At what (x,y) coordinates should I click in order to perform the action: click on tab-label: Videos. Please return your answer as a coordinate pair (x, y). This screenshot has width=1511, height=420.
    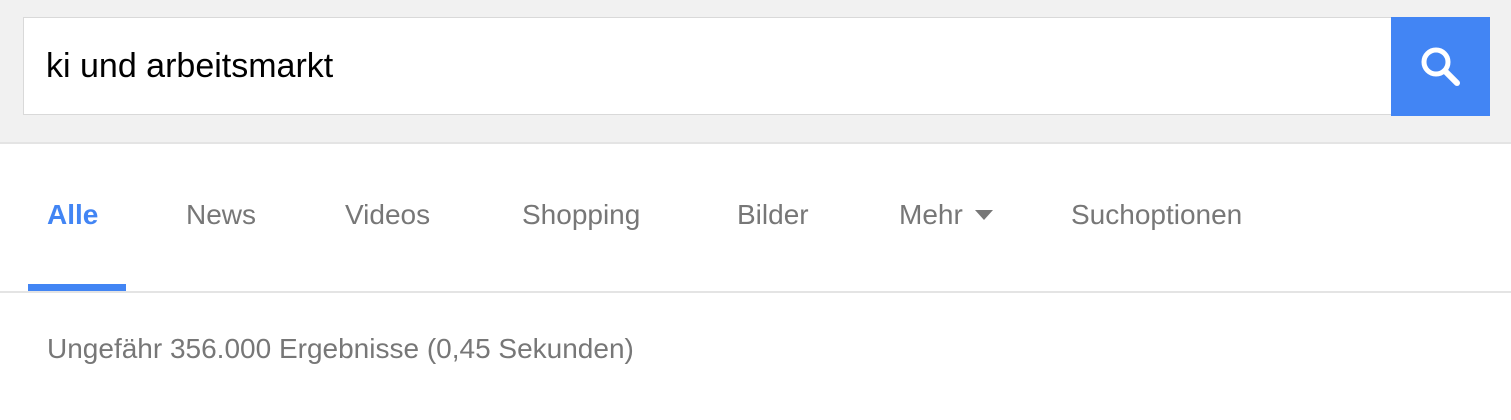
    Looking at the image, I should click on (388, 214).